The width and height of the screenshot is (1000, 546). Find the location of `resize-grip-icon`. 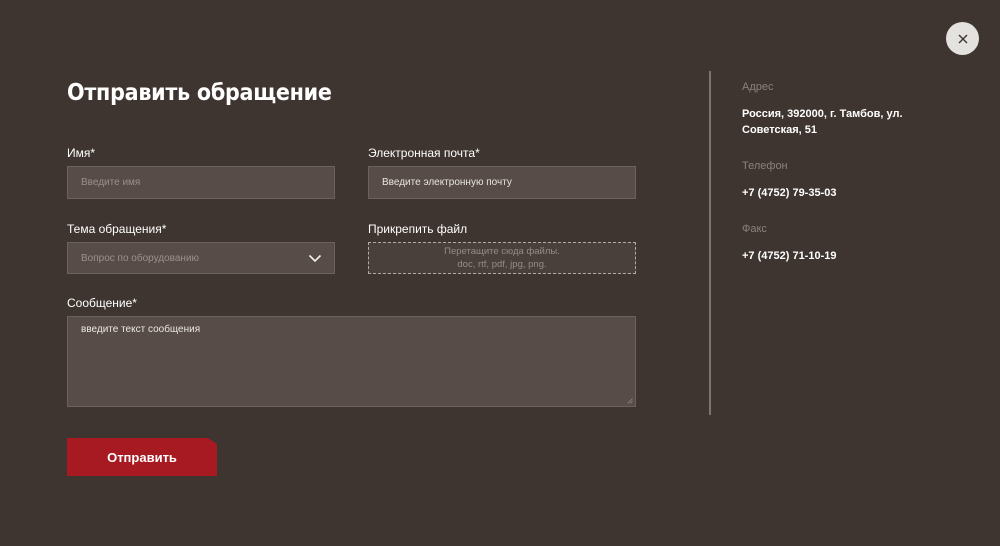

resize-grip-icon is located at coordinates (630, 401).